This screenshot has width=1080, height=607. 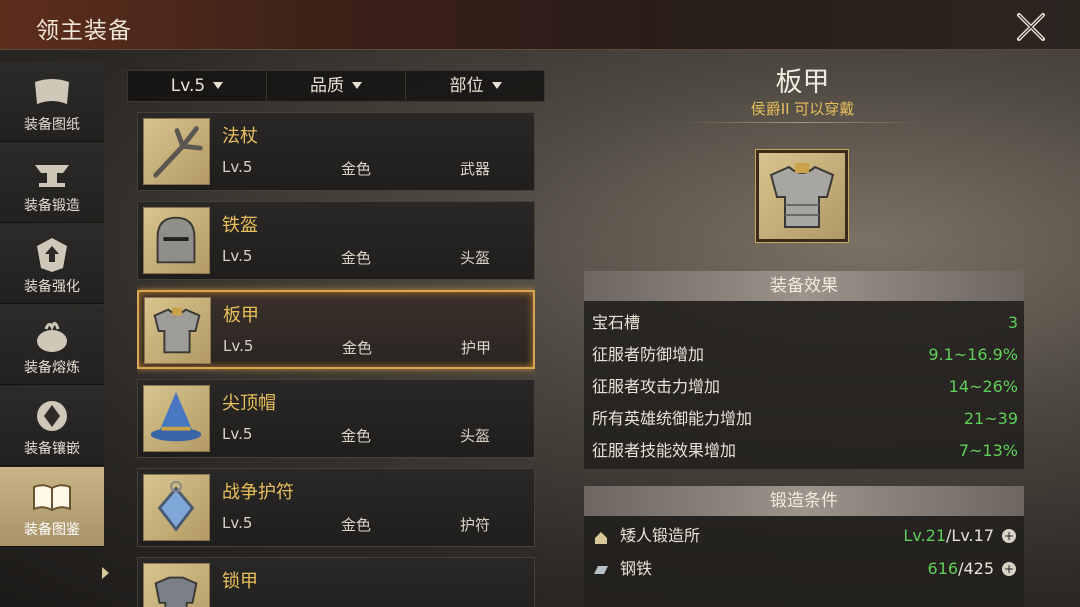 I want to click on requirement-label: 矮人锻造所, so click(x=660, y=535).